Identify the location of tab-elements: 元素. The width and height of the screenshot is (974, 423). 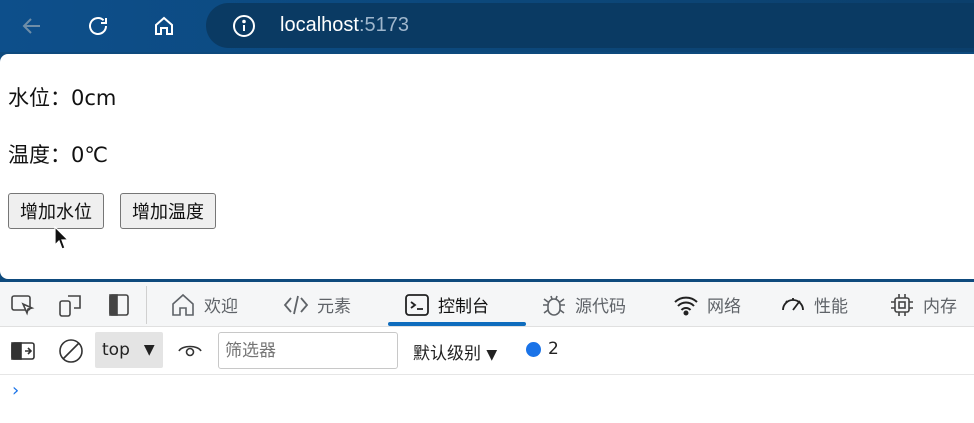
(317, 304).